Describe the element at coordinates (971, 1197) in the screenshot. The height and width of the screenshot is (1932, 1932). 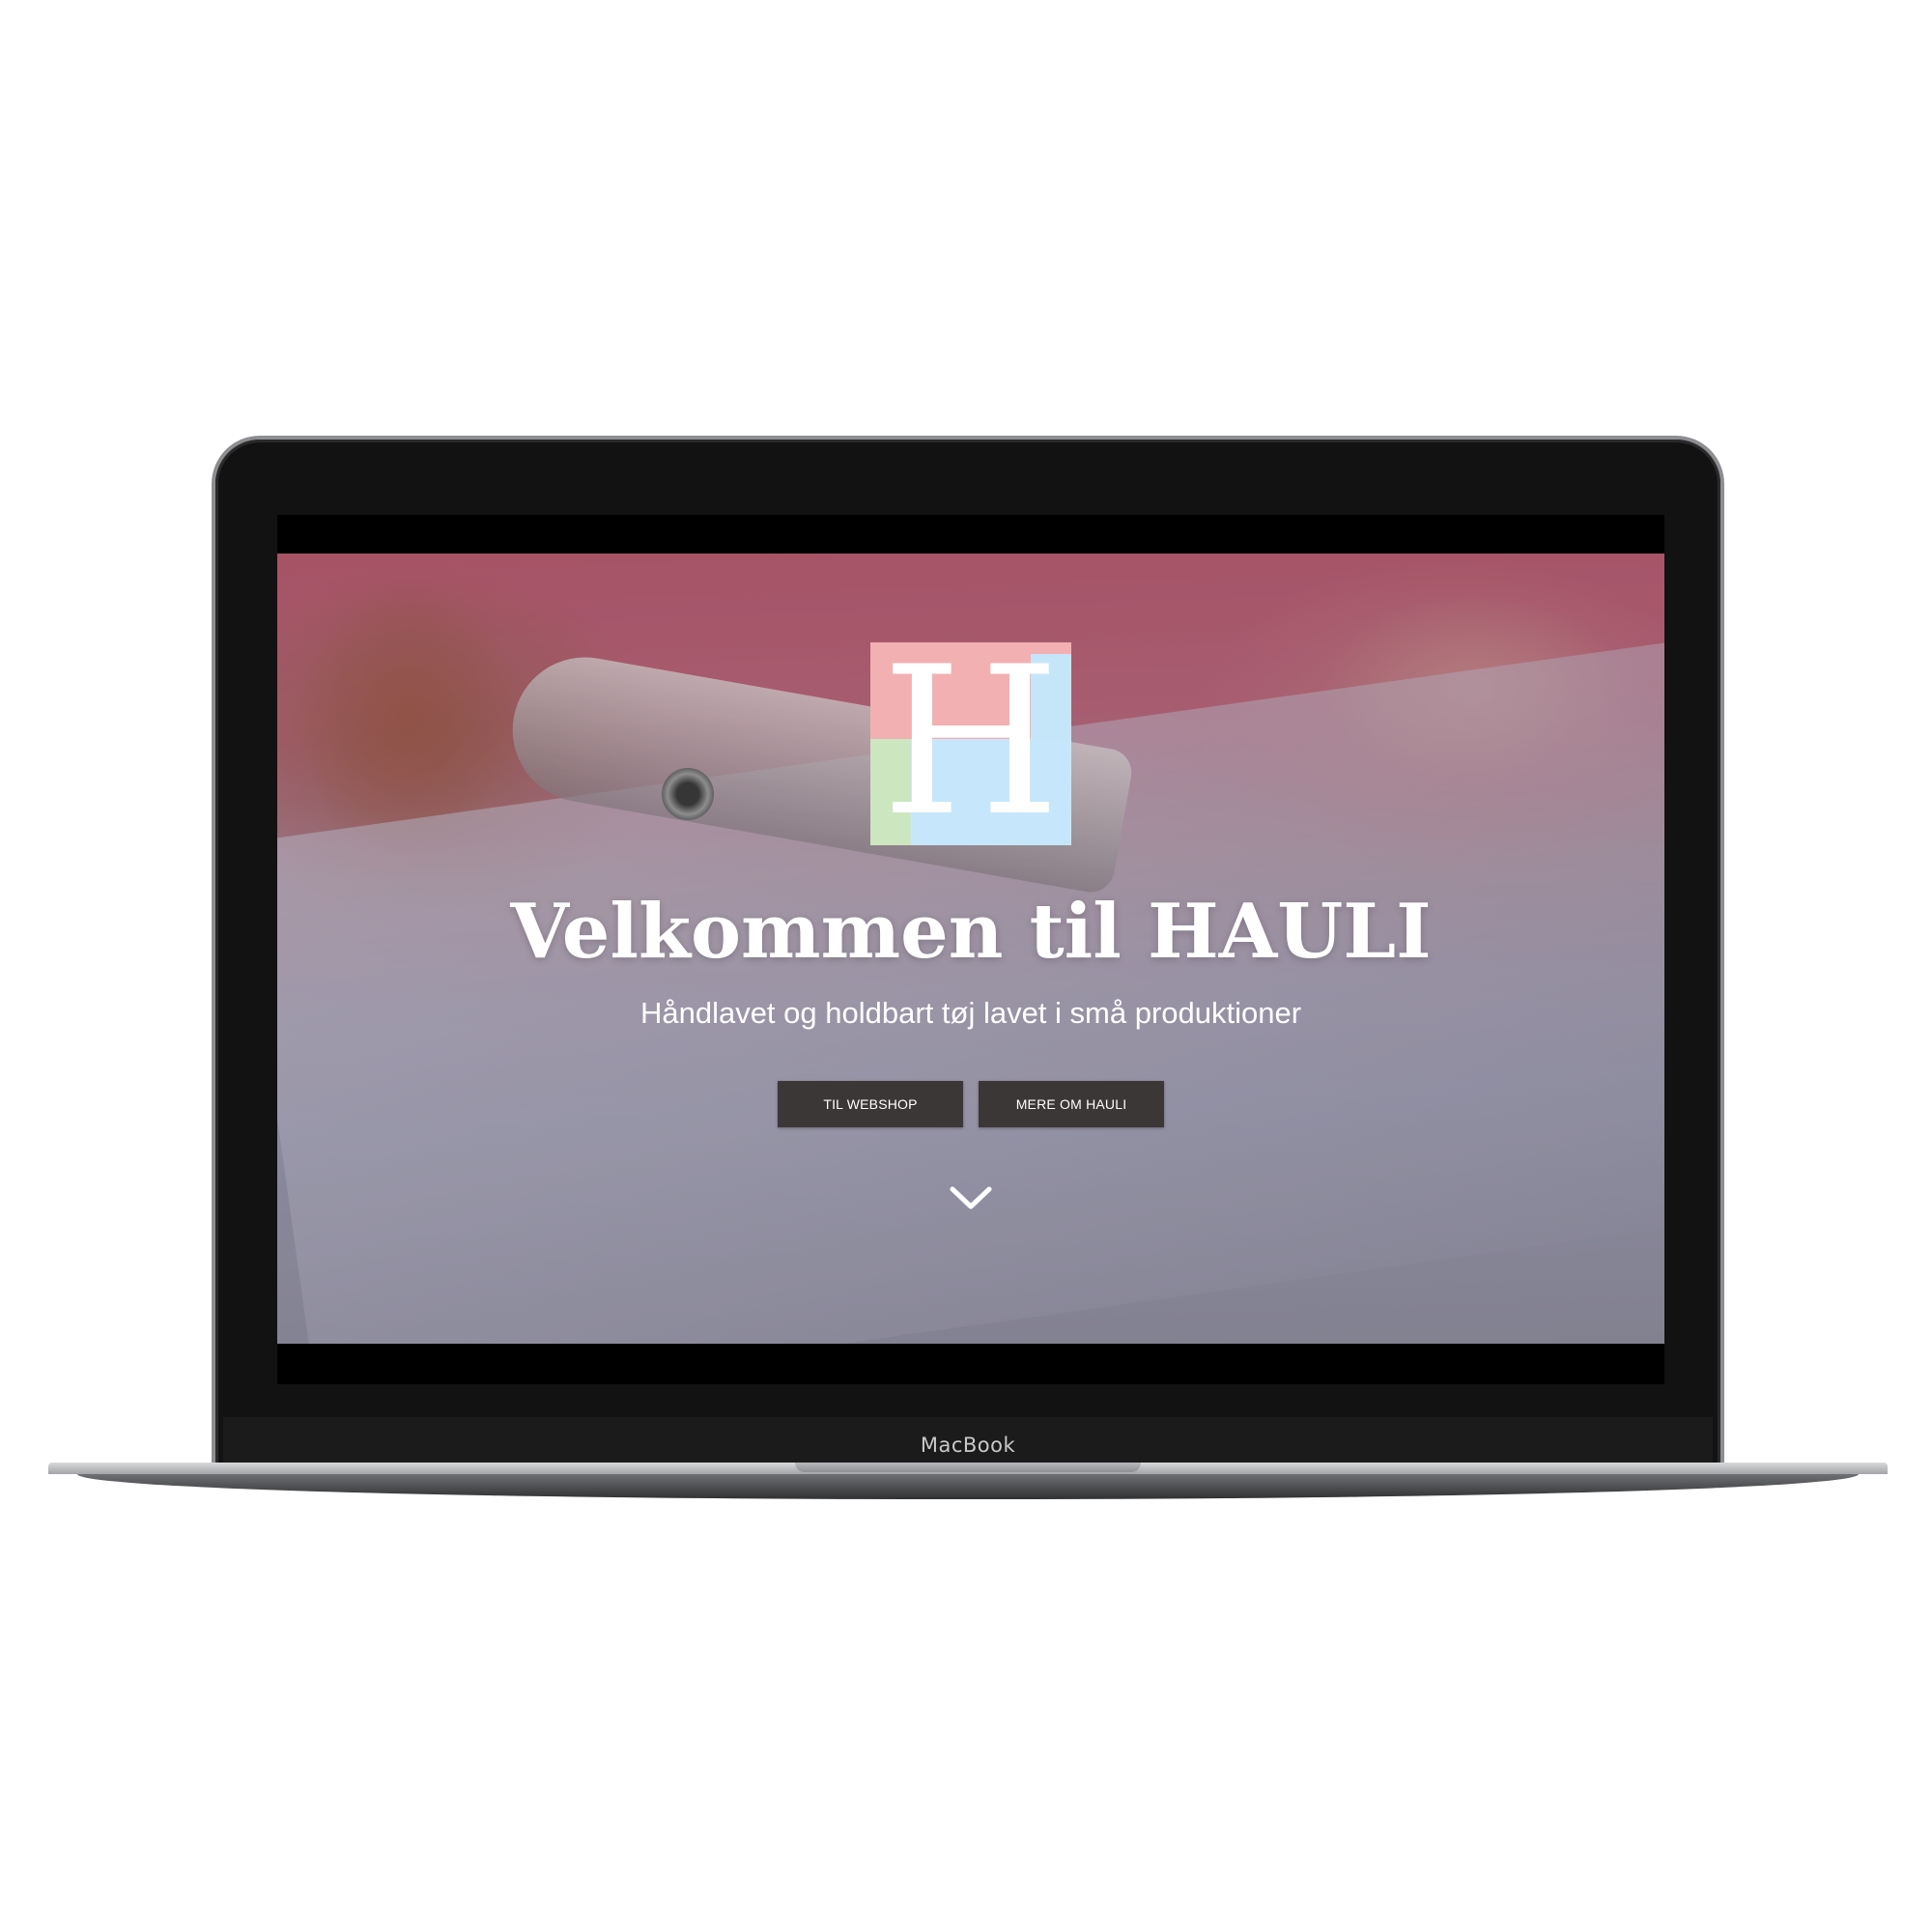
I see `chevron-down-icon` at that location.